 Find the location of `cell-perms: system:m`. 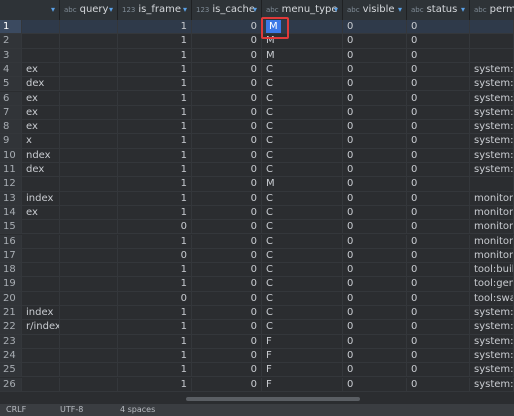

cell-perms: system:m is located at coordinates (492, 84).